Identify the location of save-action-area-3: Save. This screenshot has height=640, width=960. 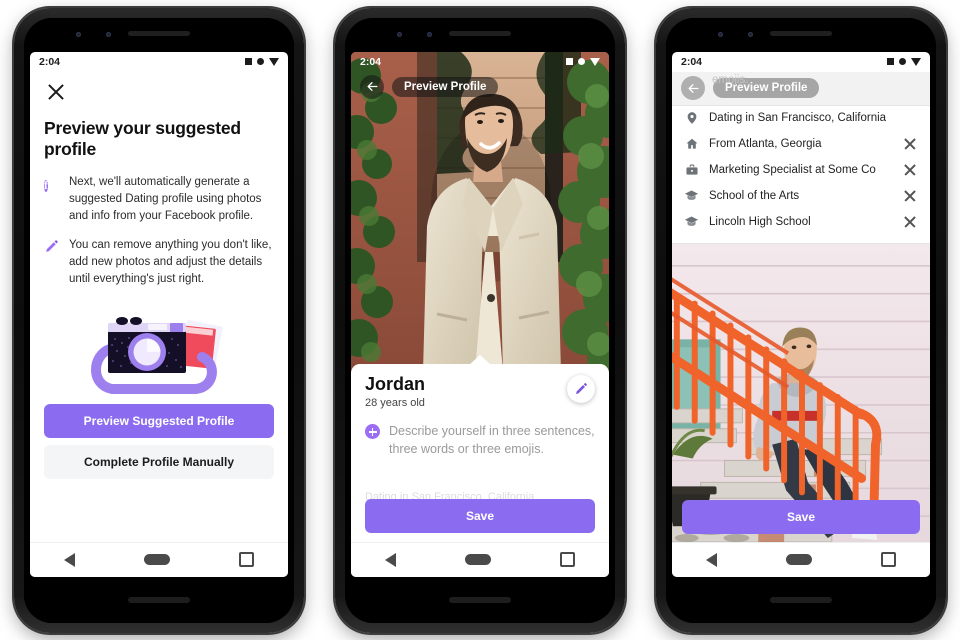
(801, 516).